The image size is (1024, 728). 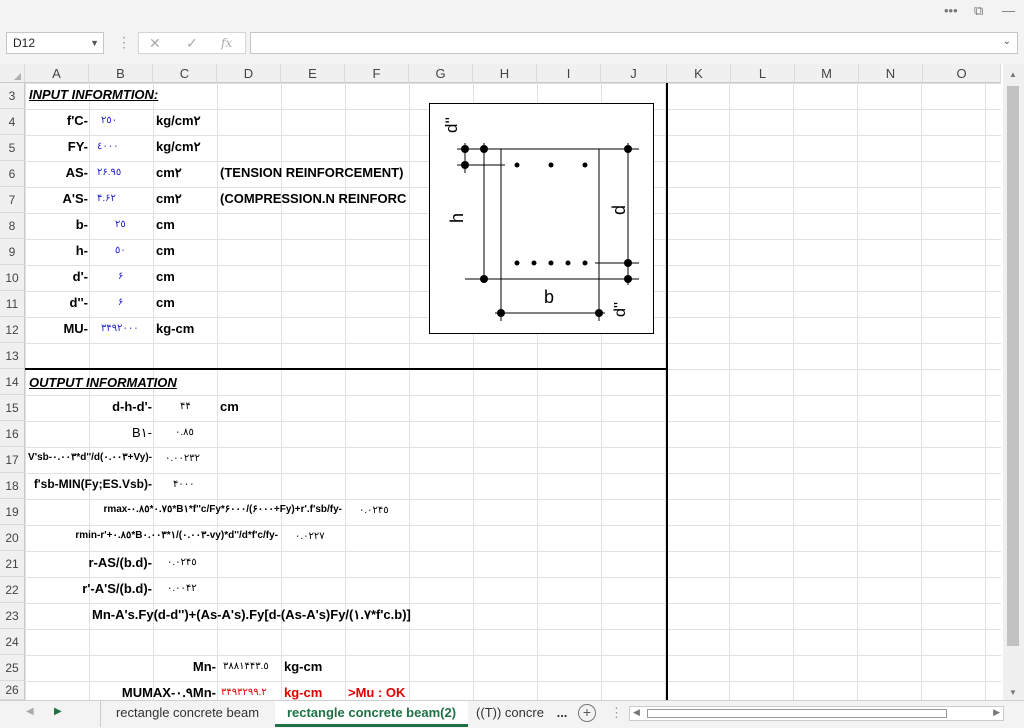 I want to click on scroll-right-icon: ▶, so click(x=996, y=712).